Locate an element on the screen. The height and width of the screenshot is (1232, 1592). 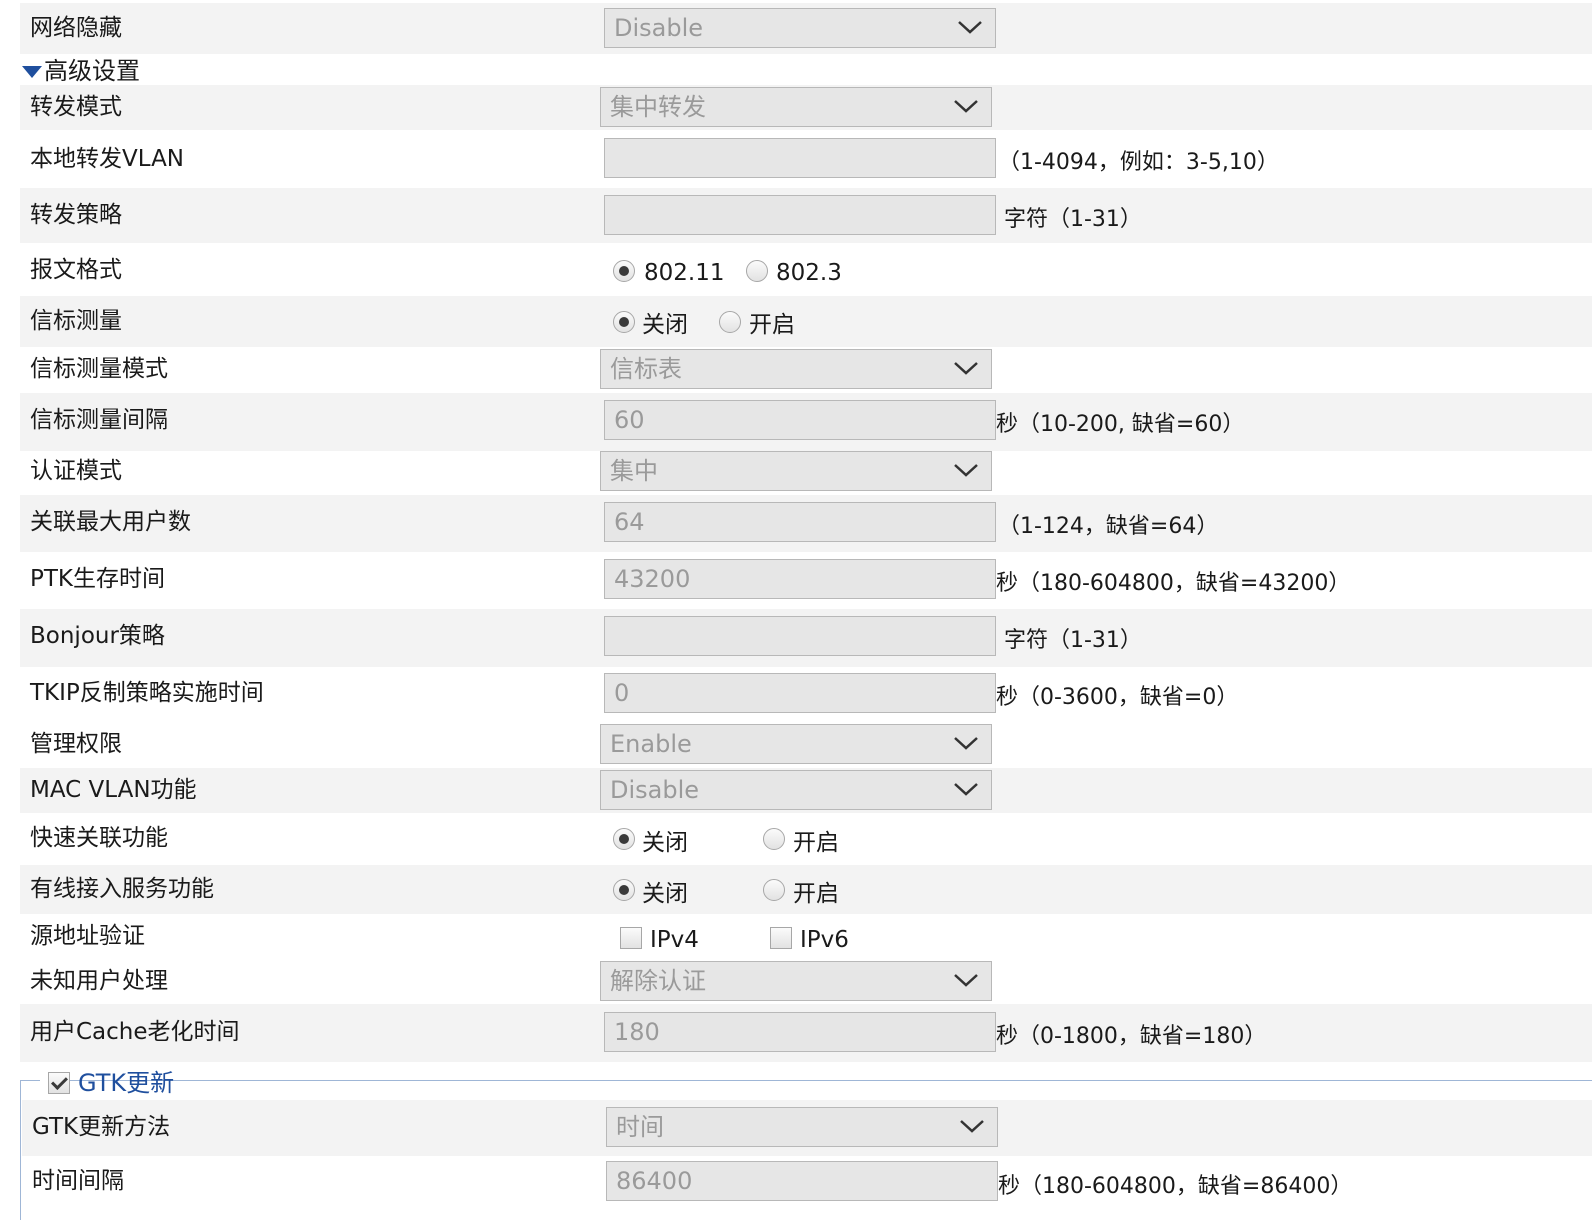
gtk-update-checkbox is located at coordinates (59, 1083).